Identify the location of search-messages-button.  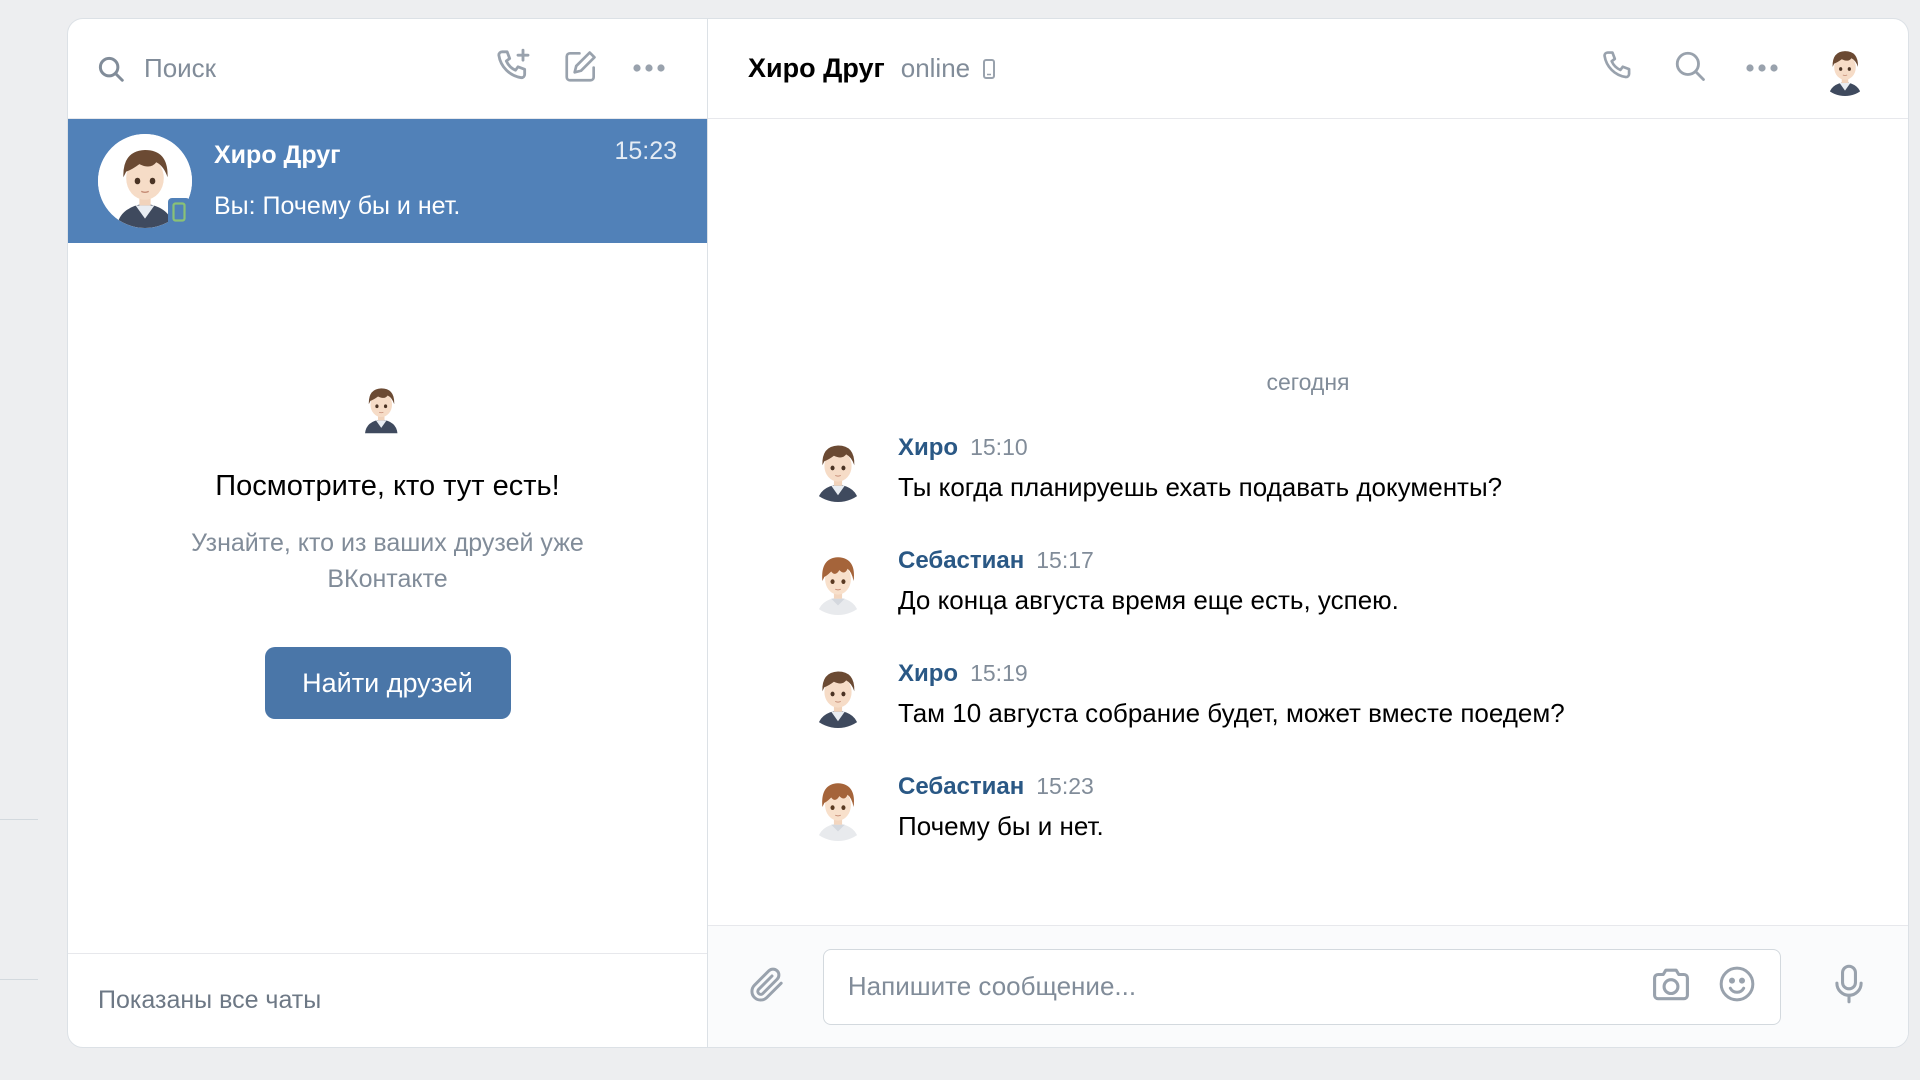
(1690, 69).